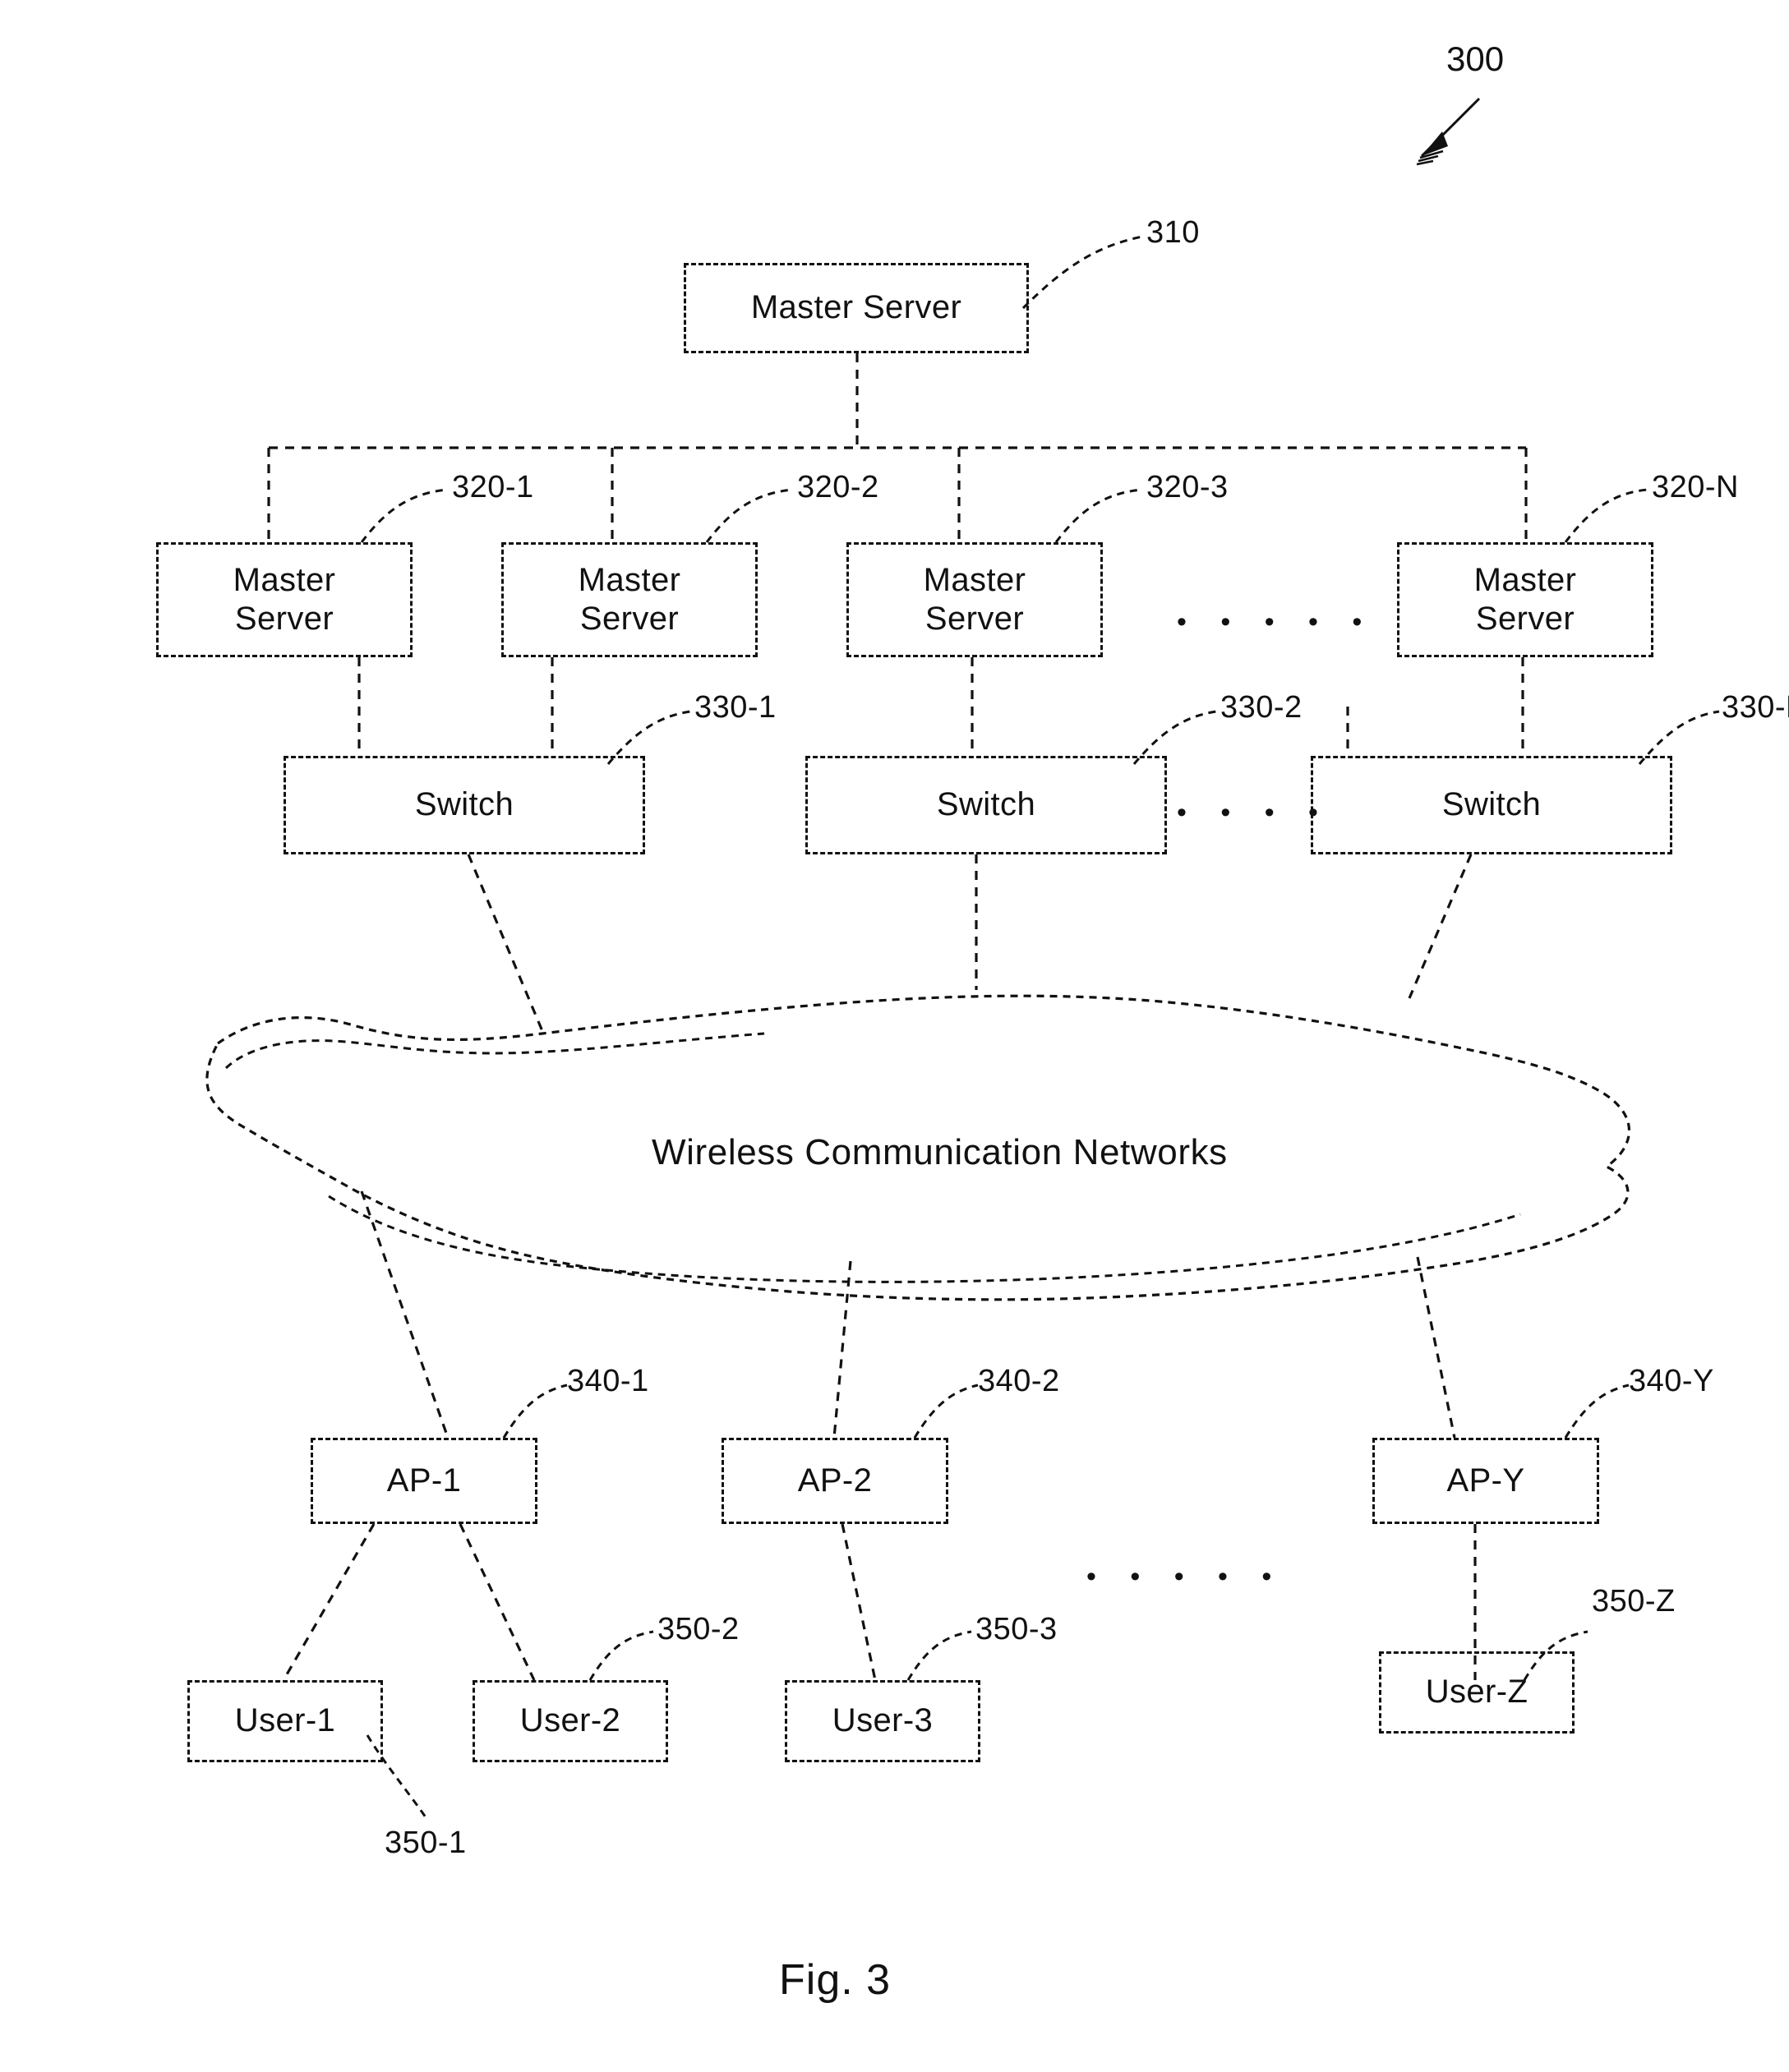 The width and height of the screenshot is (1789, 2072). What do you see at coordinates (940, 1152) in the screenshot?
I see `cloud-label-wireless-networks: Wireless Communication Networks` at bounding box center [940, 1152].